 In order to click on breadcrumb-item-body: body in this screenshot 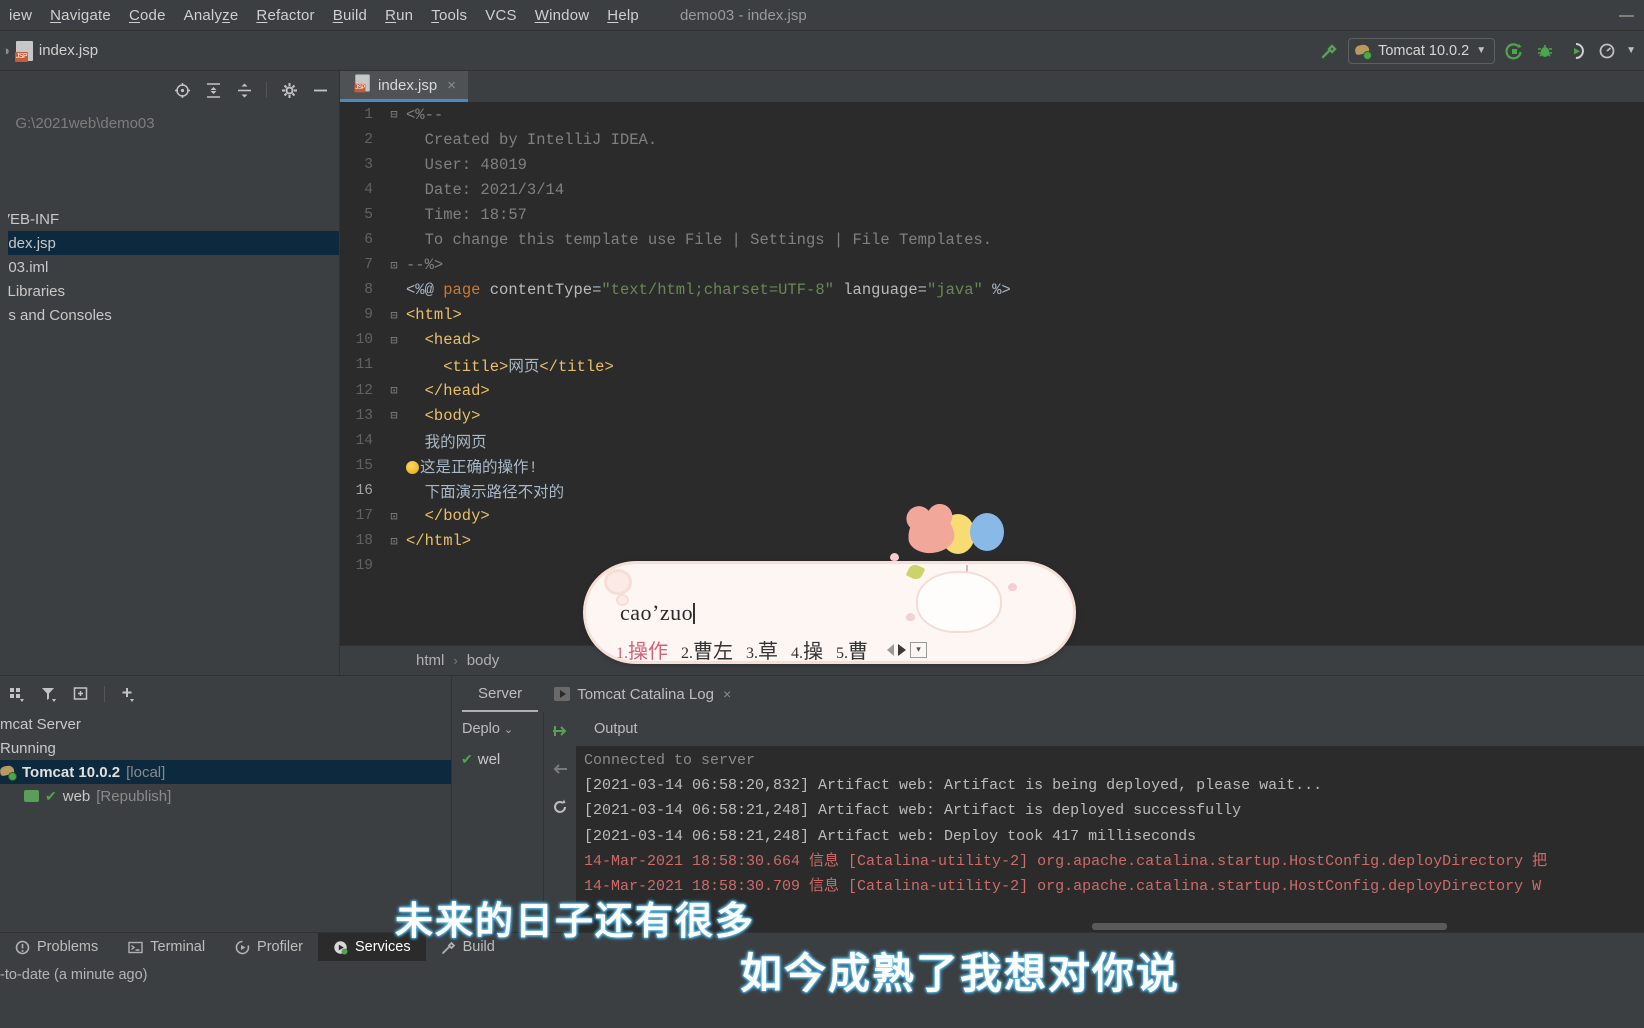, I will do `click(483, 660)`.